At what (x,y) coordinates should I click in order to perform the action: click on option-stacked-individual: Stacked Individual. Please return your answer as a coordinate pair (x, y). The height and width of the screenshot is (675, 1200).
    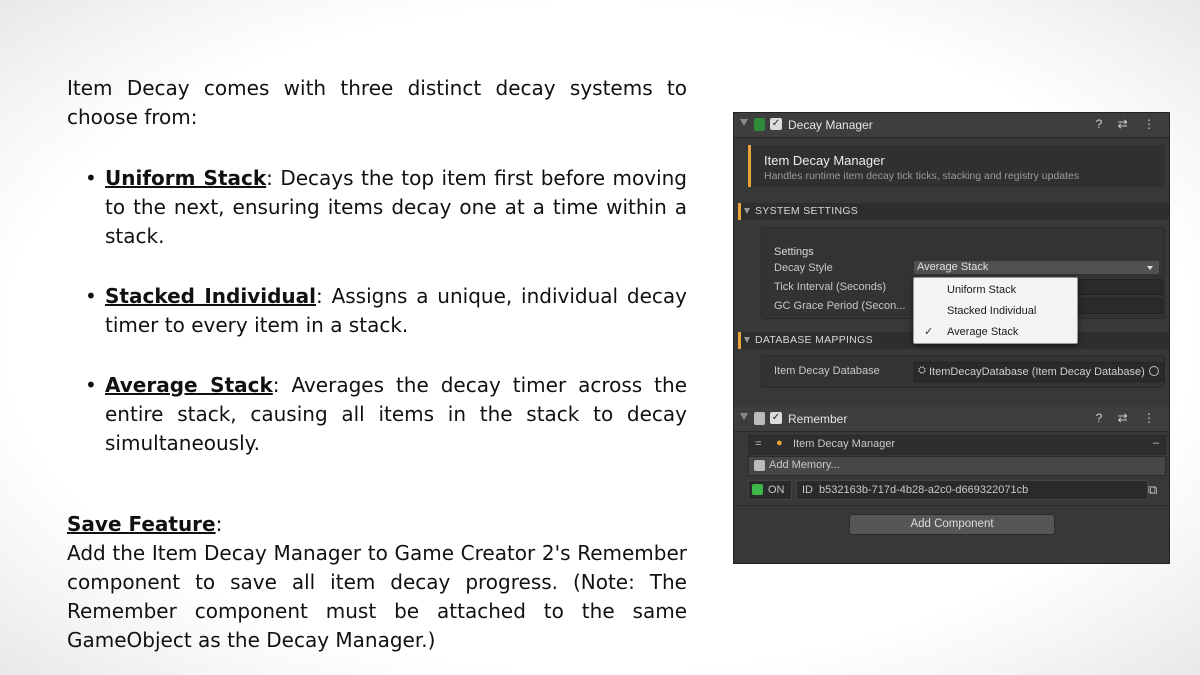
    Looking at the image, I should click on (991, 311).